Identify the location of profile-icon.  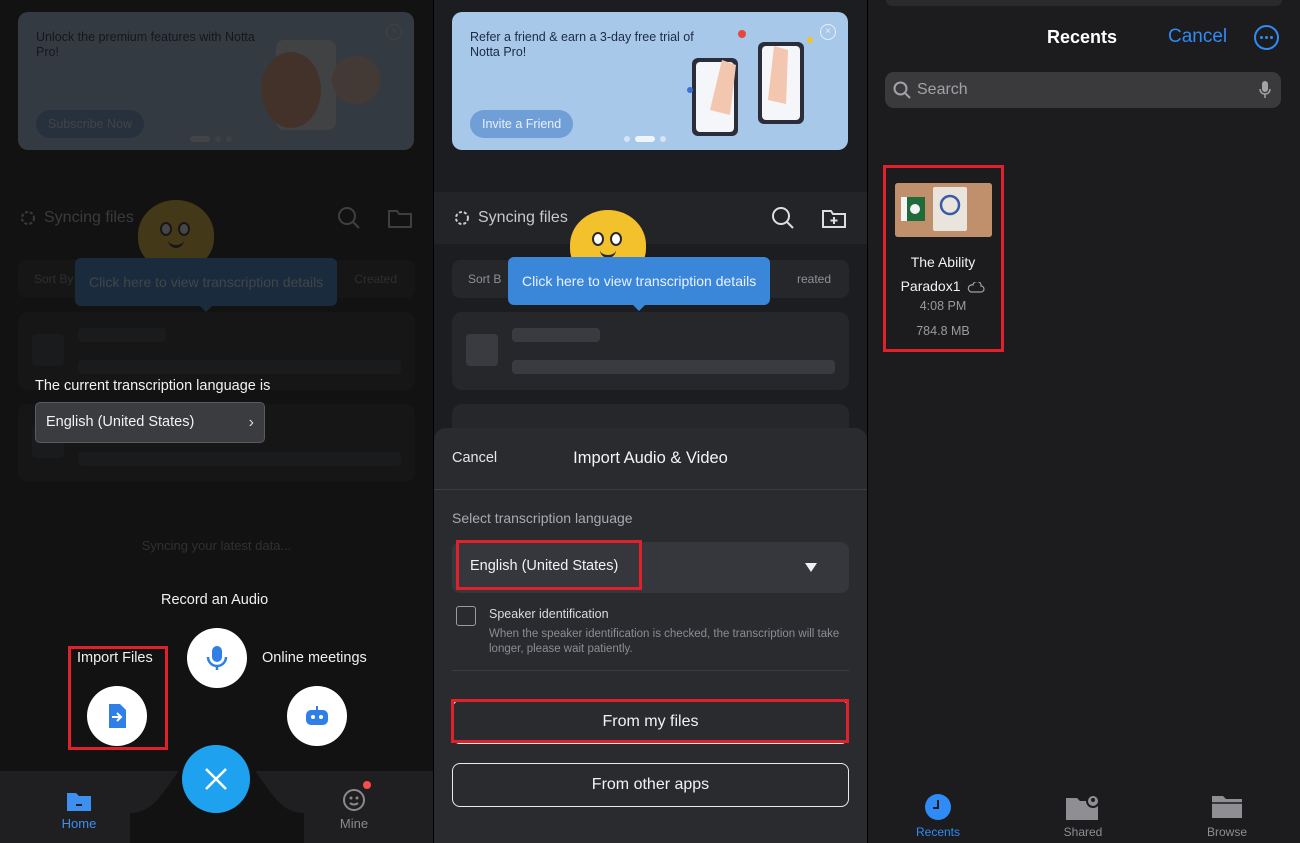
(354, 800).